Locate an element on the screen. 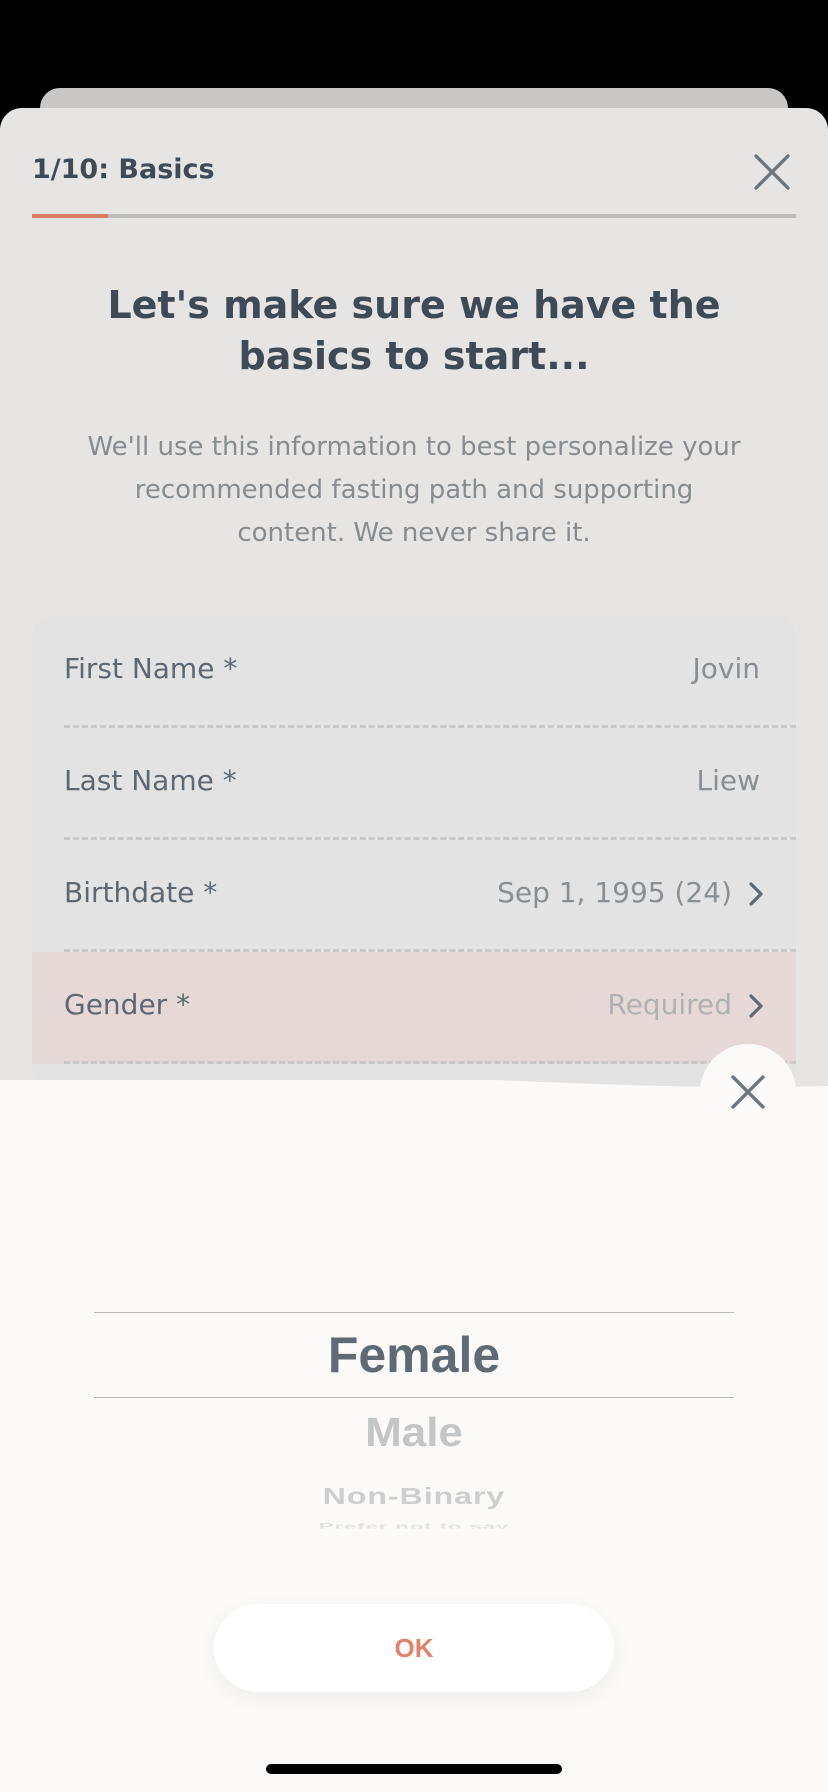  picker-option-non-binary: Non-Binary is located at coordinates (414, 1496).